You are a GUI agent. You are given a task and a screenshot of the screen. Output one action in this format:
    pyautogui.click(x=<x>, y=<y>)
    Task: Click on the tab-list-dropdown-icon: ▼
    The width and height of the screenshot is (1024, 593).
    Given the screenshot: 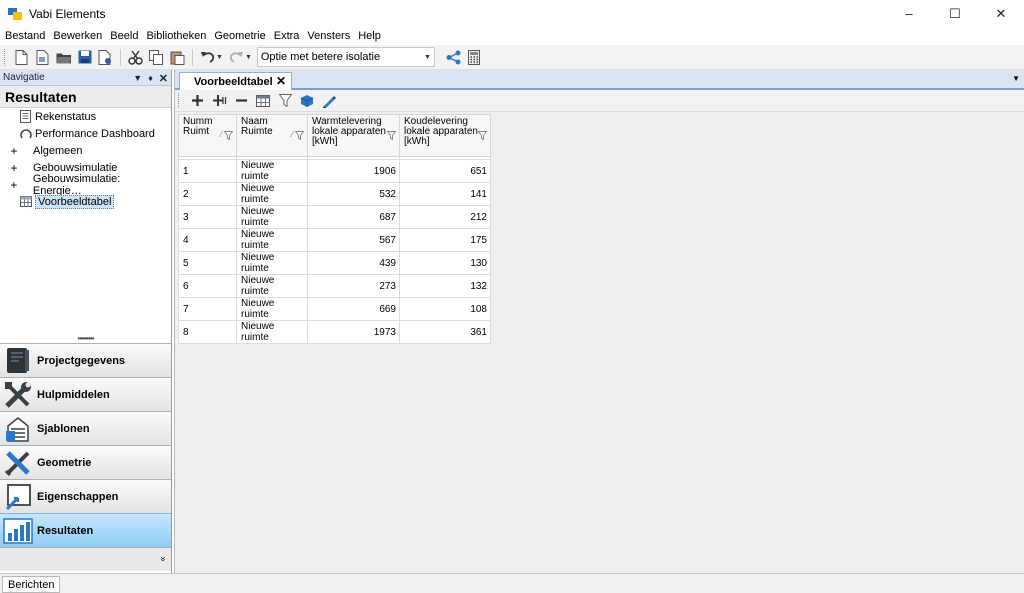 What is the action you would take?
    pyautogui.click(x=1016, y=78)
    